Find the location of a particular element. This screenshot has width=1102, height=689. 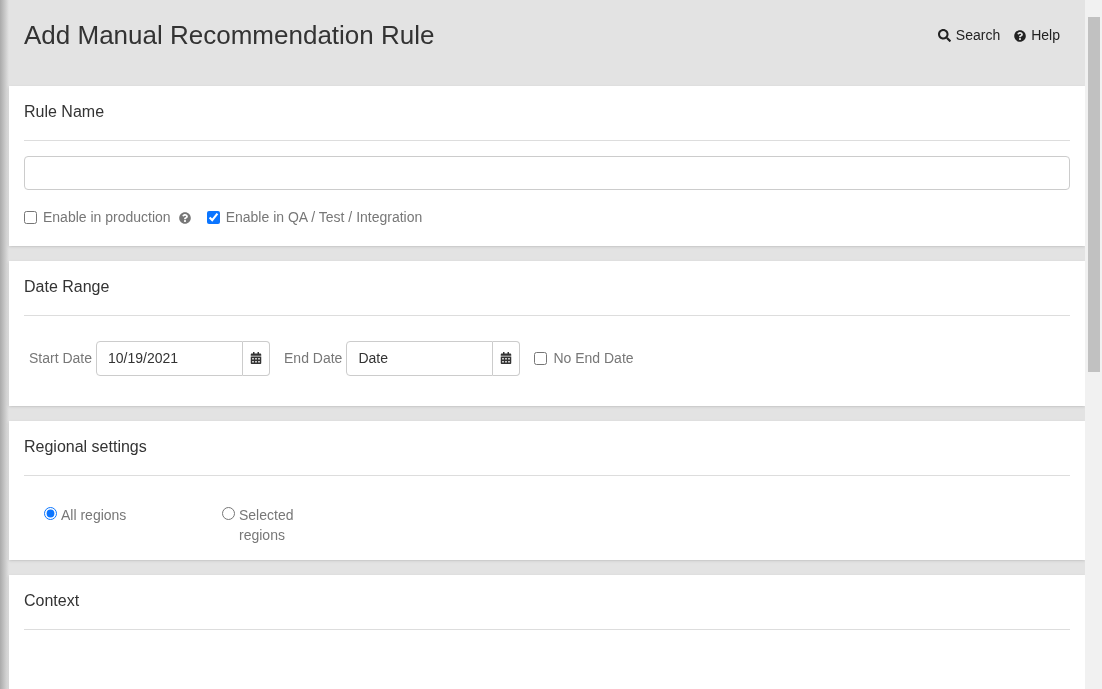

page-title: Add Manual Recommendation Rule is located at coordinates (229, 36).